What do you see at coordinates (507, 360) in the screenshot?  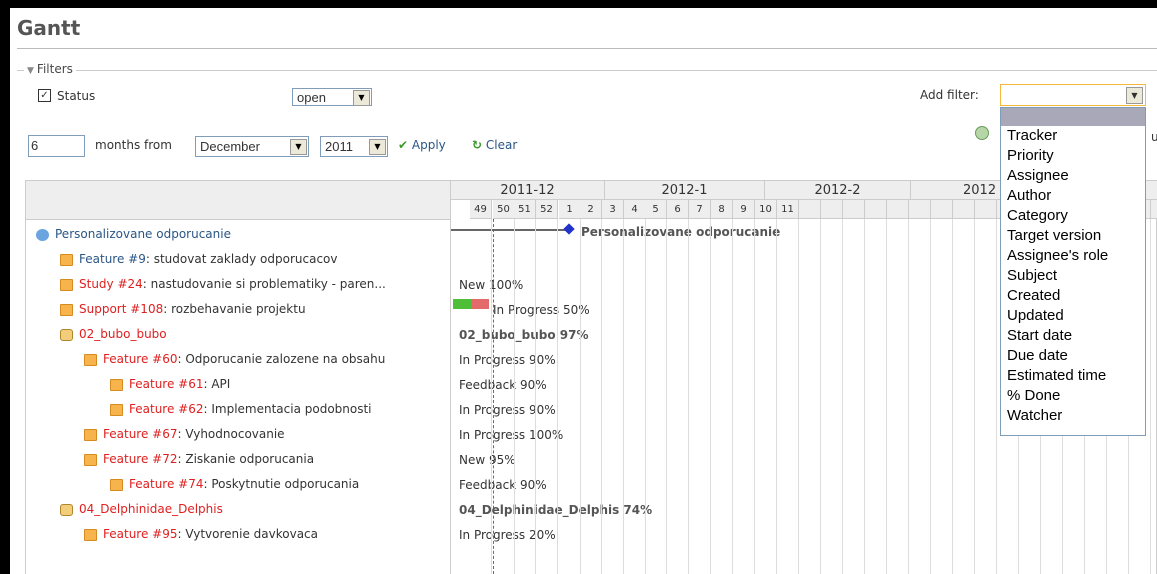 I see `bar-label: In Progress 90%` at bounding box center [507, 360].